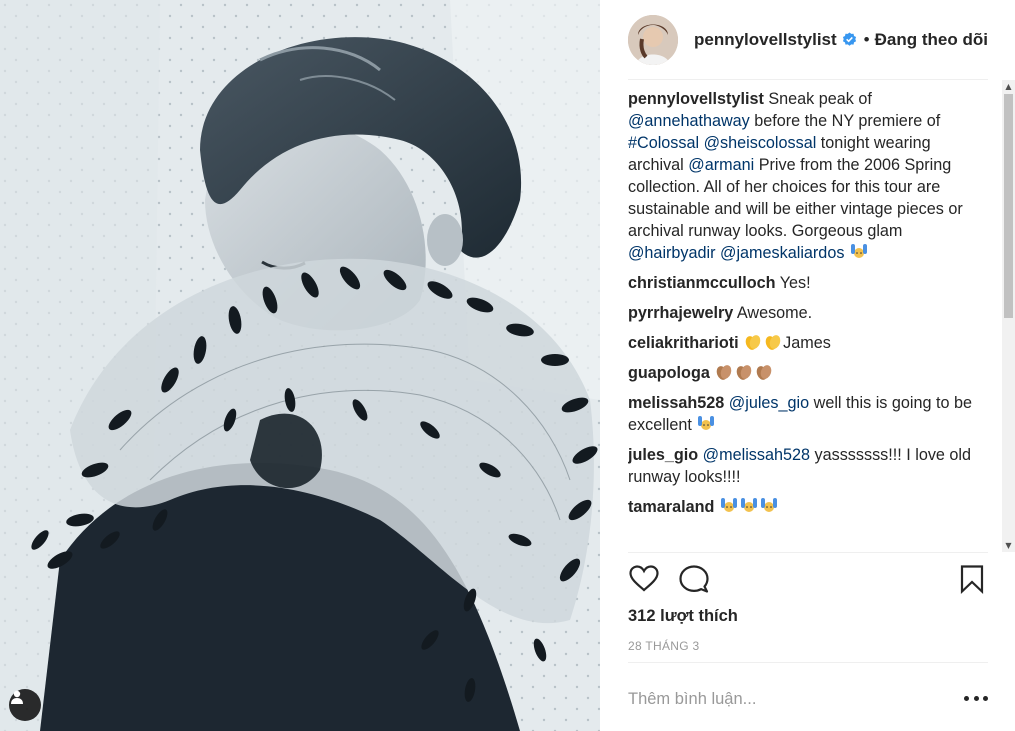 The image size is (1015, 731). I want to click on caption-username: pennylovellstylist, so click(696, 99).